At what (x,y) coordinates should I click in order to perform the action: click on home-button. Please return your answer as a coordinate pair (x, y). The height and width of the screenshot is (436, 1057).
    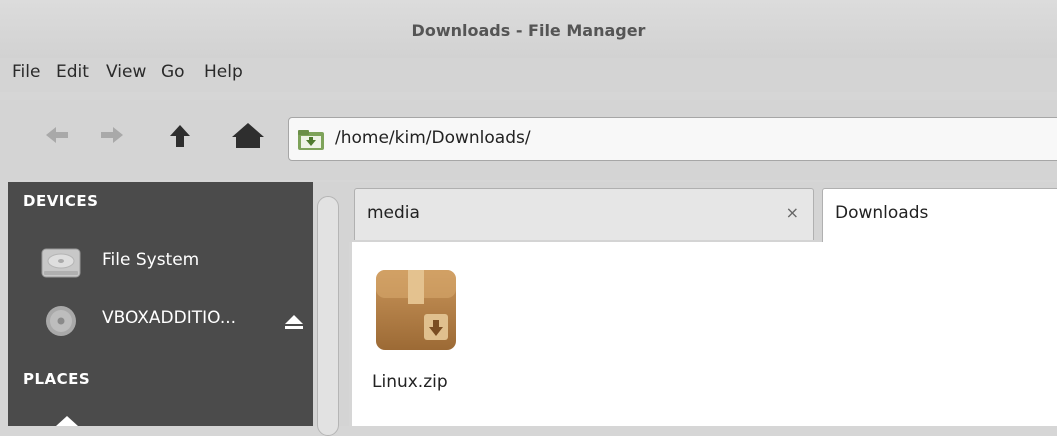
    Looking at the image, I should click on (248, 135).